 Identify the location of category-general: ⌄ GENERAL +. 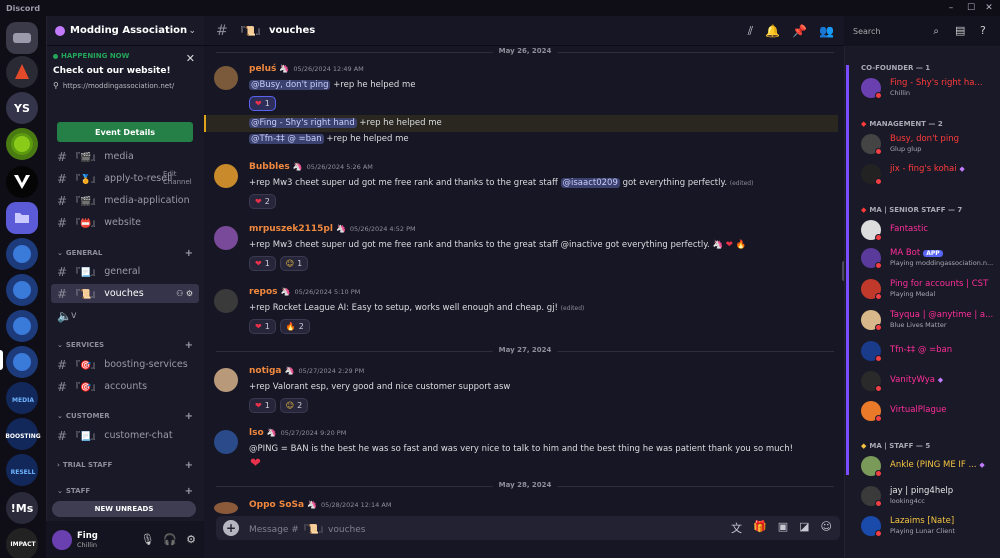
(127, 253).